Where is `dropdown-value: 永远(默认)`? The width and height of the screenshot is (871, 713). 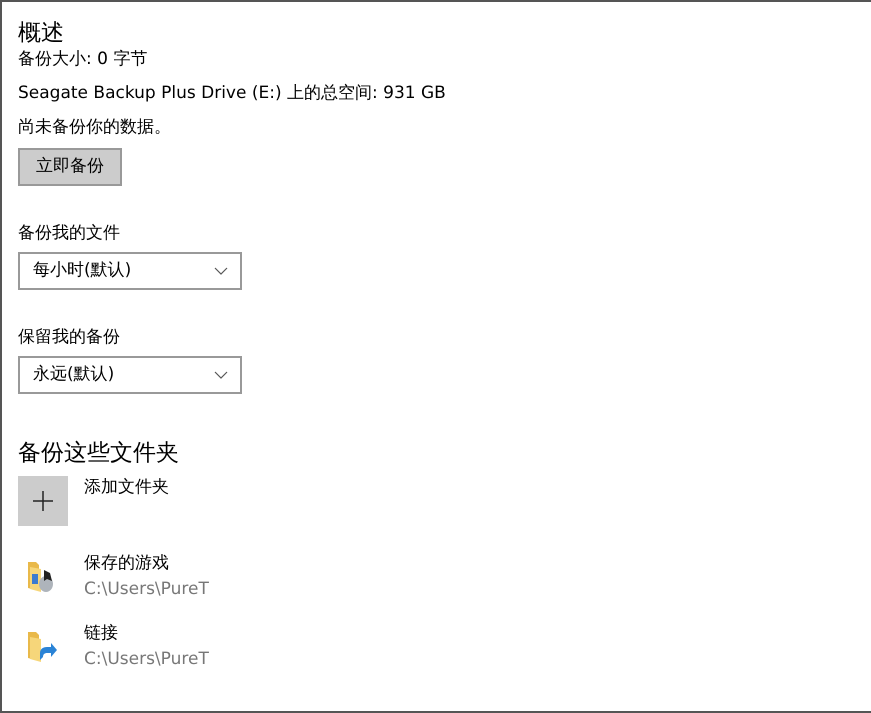 dropdown-value: 永远(默认) is located at coordinates (73, 374).